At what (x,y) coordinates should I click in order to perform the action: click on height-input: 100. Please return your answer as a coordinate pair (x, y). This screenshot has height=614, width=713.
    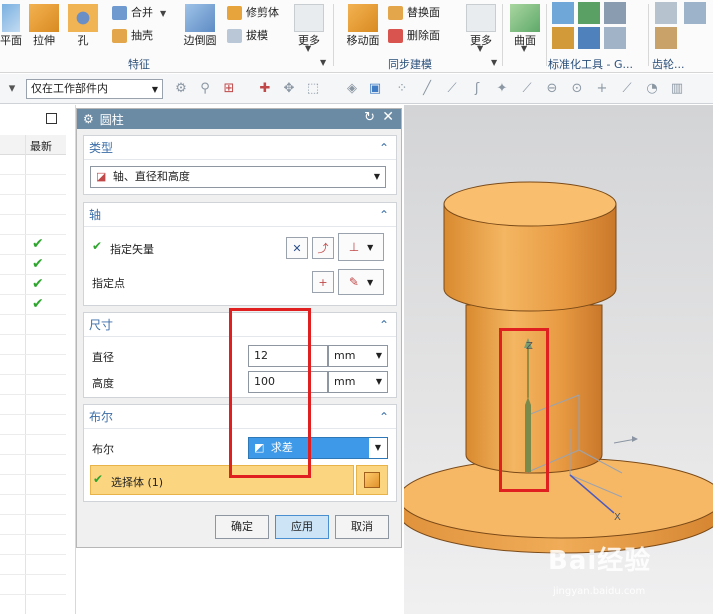
    Looking at the image, I should click on (288, 382).